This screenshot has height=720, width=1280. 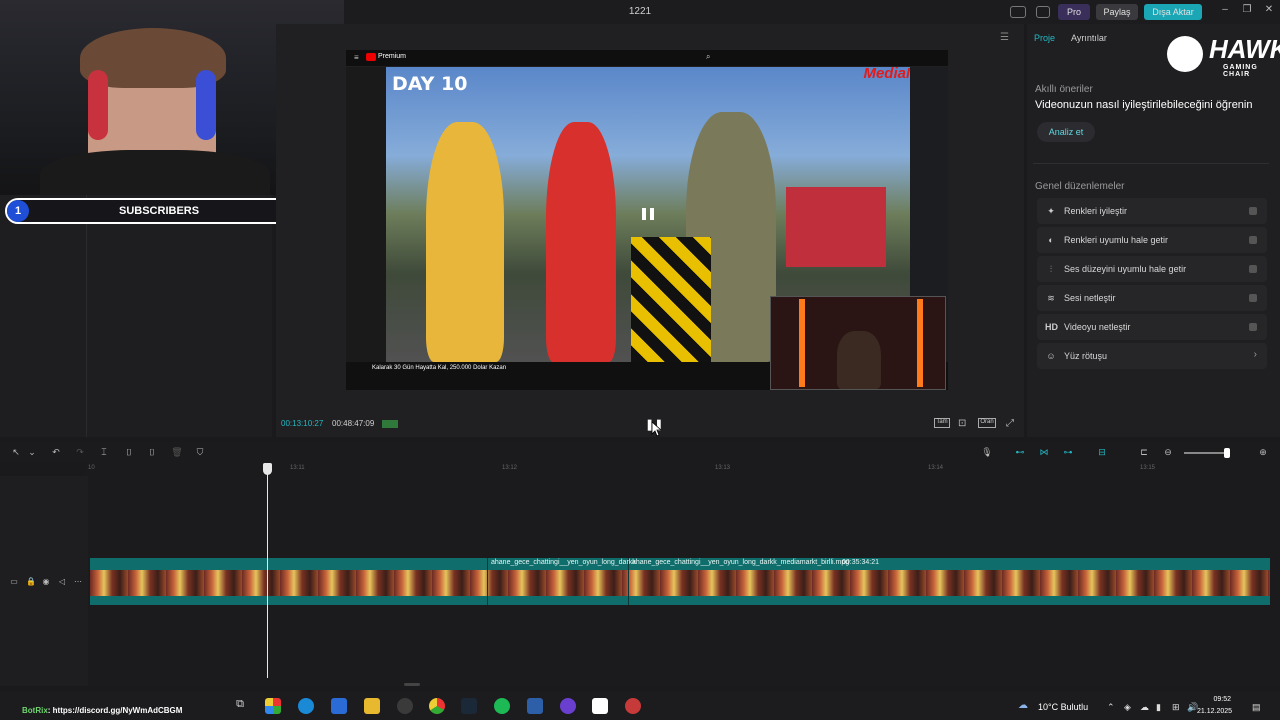 I want to click on speaker-icon: ◁, so click(x=62, y=582).